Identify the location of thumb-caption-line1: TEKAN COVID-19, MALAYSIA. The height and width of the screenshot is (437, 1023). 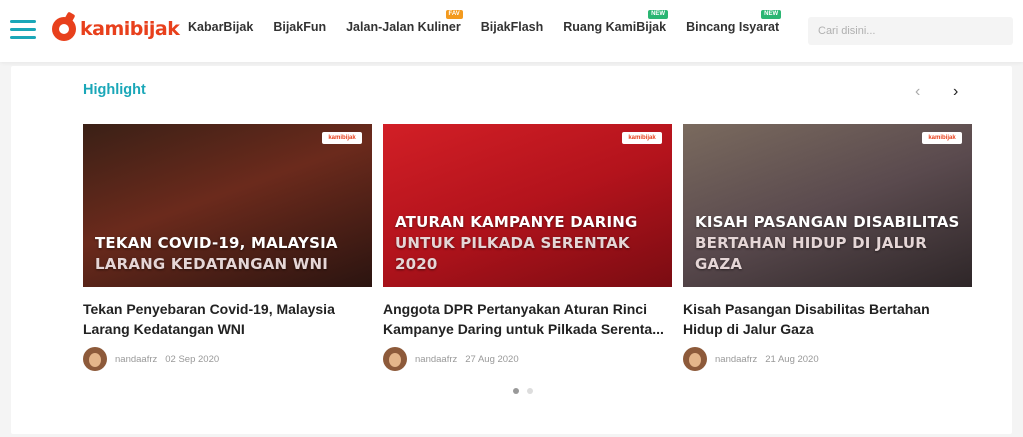
(216, 243).